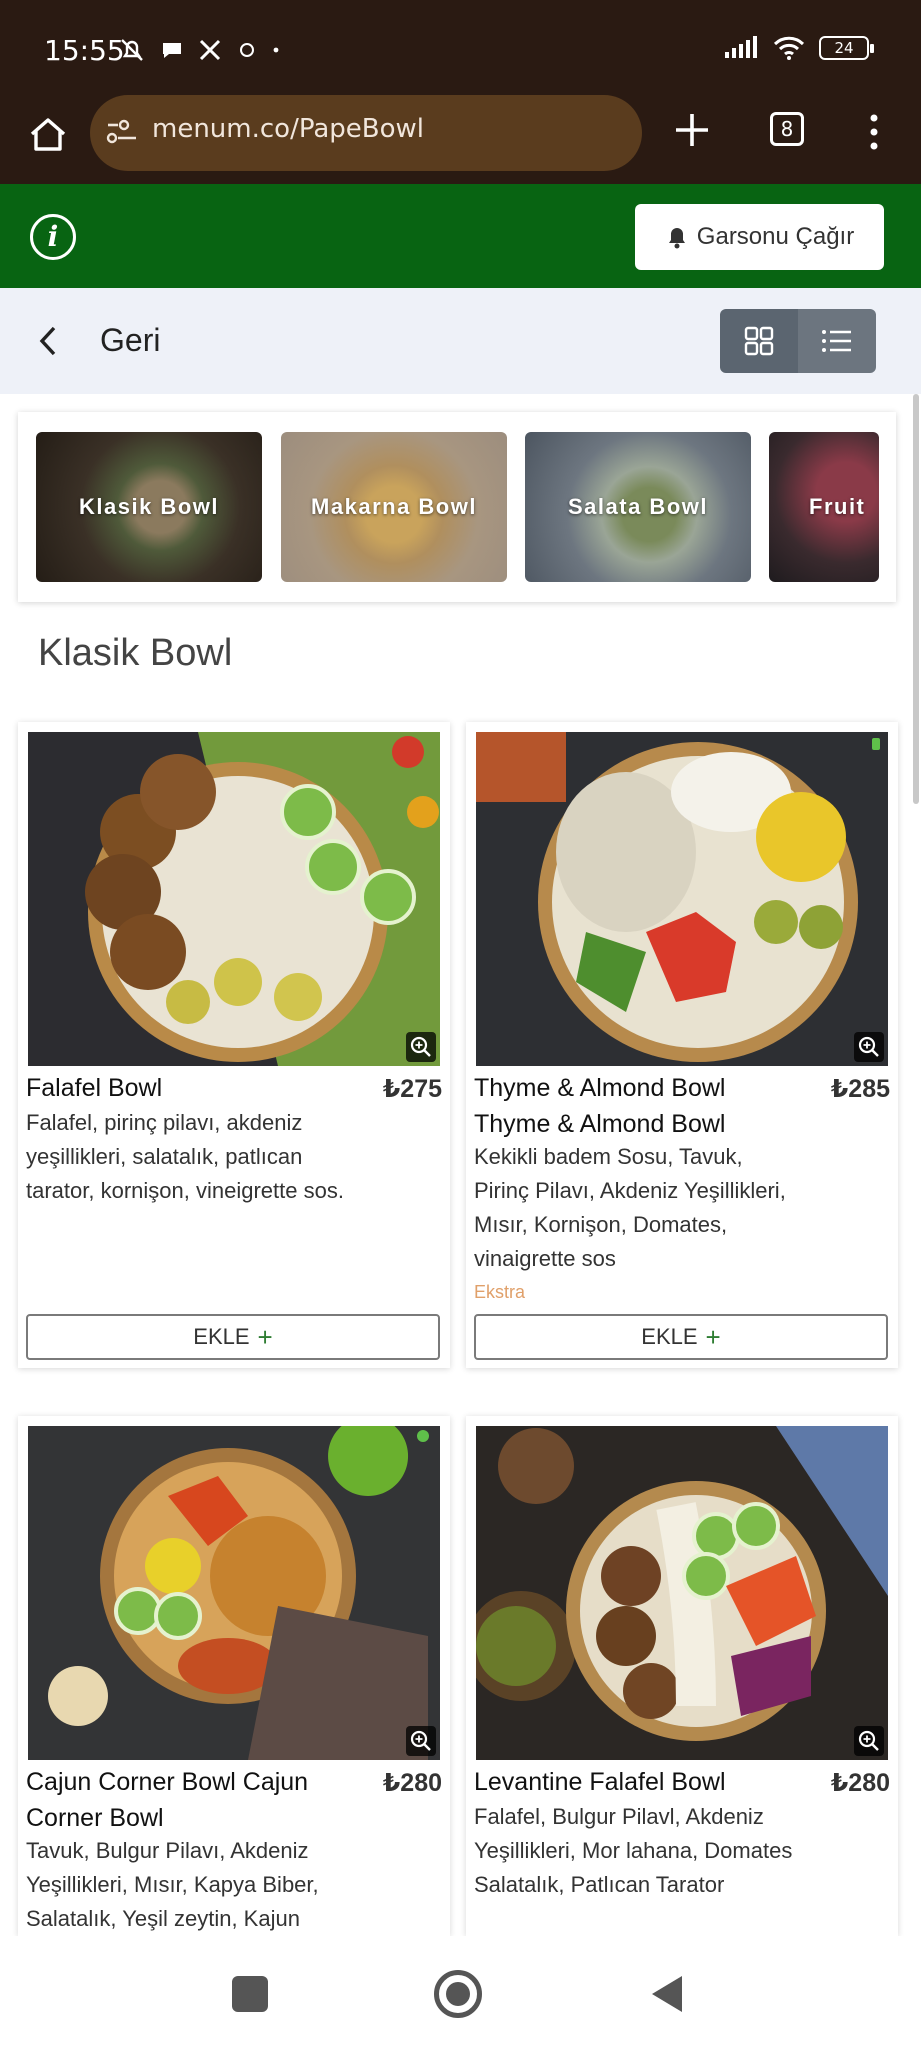 Image resolution: width=921 pixels, height=2048 pixels. I want to click on category-label: Makarna Bowl, so click(394, 506).